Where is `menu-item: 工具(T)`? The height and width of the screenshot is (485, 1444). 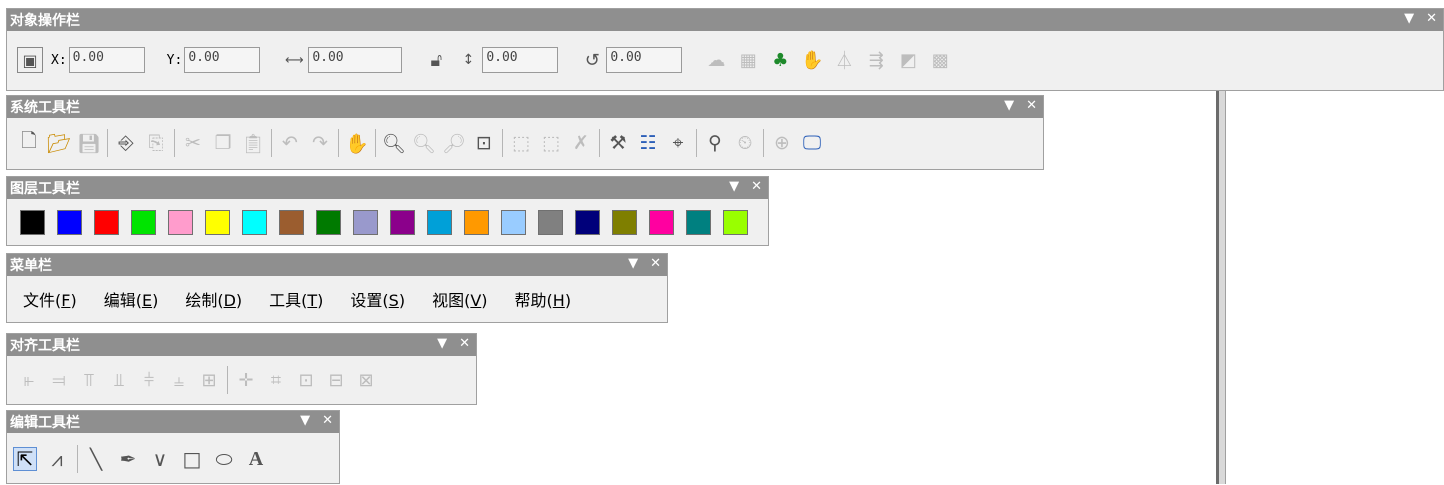 menu-item: 工具(T) is located at coordinates (296, 299).